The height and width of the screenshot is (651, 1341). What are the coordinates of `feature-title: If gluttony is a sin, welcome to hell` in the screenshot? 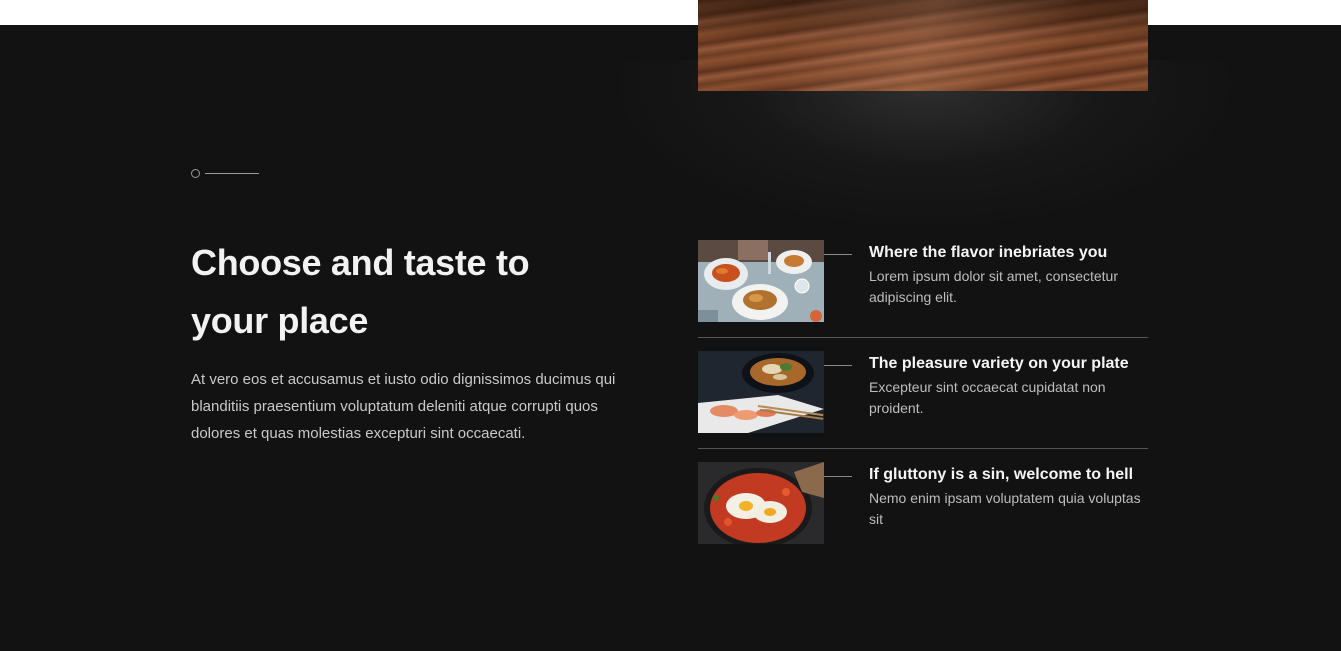 It's located at (1001, 474).